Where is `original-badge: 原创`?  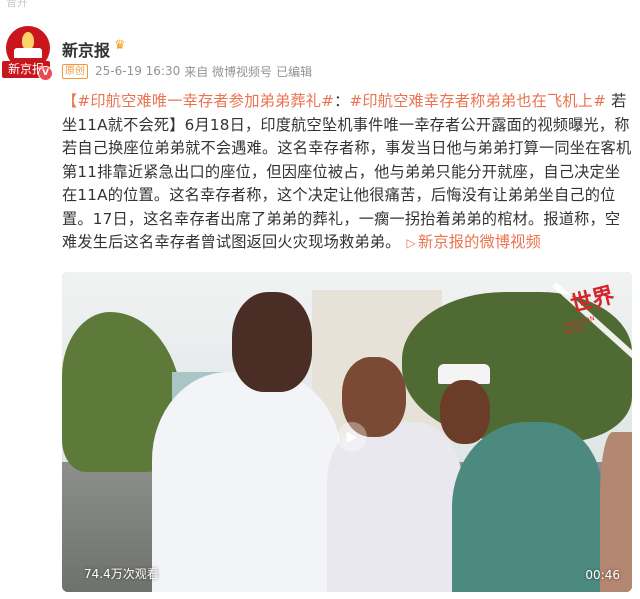 original-badge: 原创 is located at coordinates (75, 71).